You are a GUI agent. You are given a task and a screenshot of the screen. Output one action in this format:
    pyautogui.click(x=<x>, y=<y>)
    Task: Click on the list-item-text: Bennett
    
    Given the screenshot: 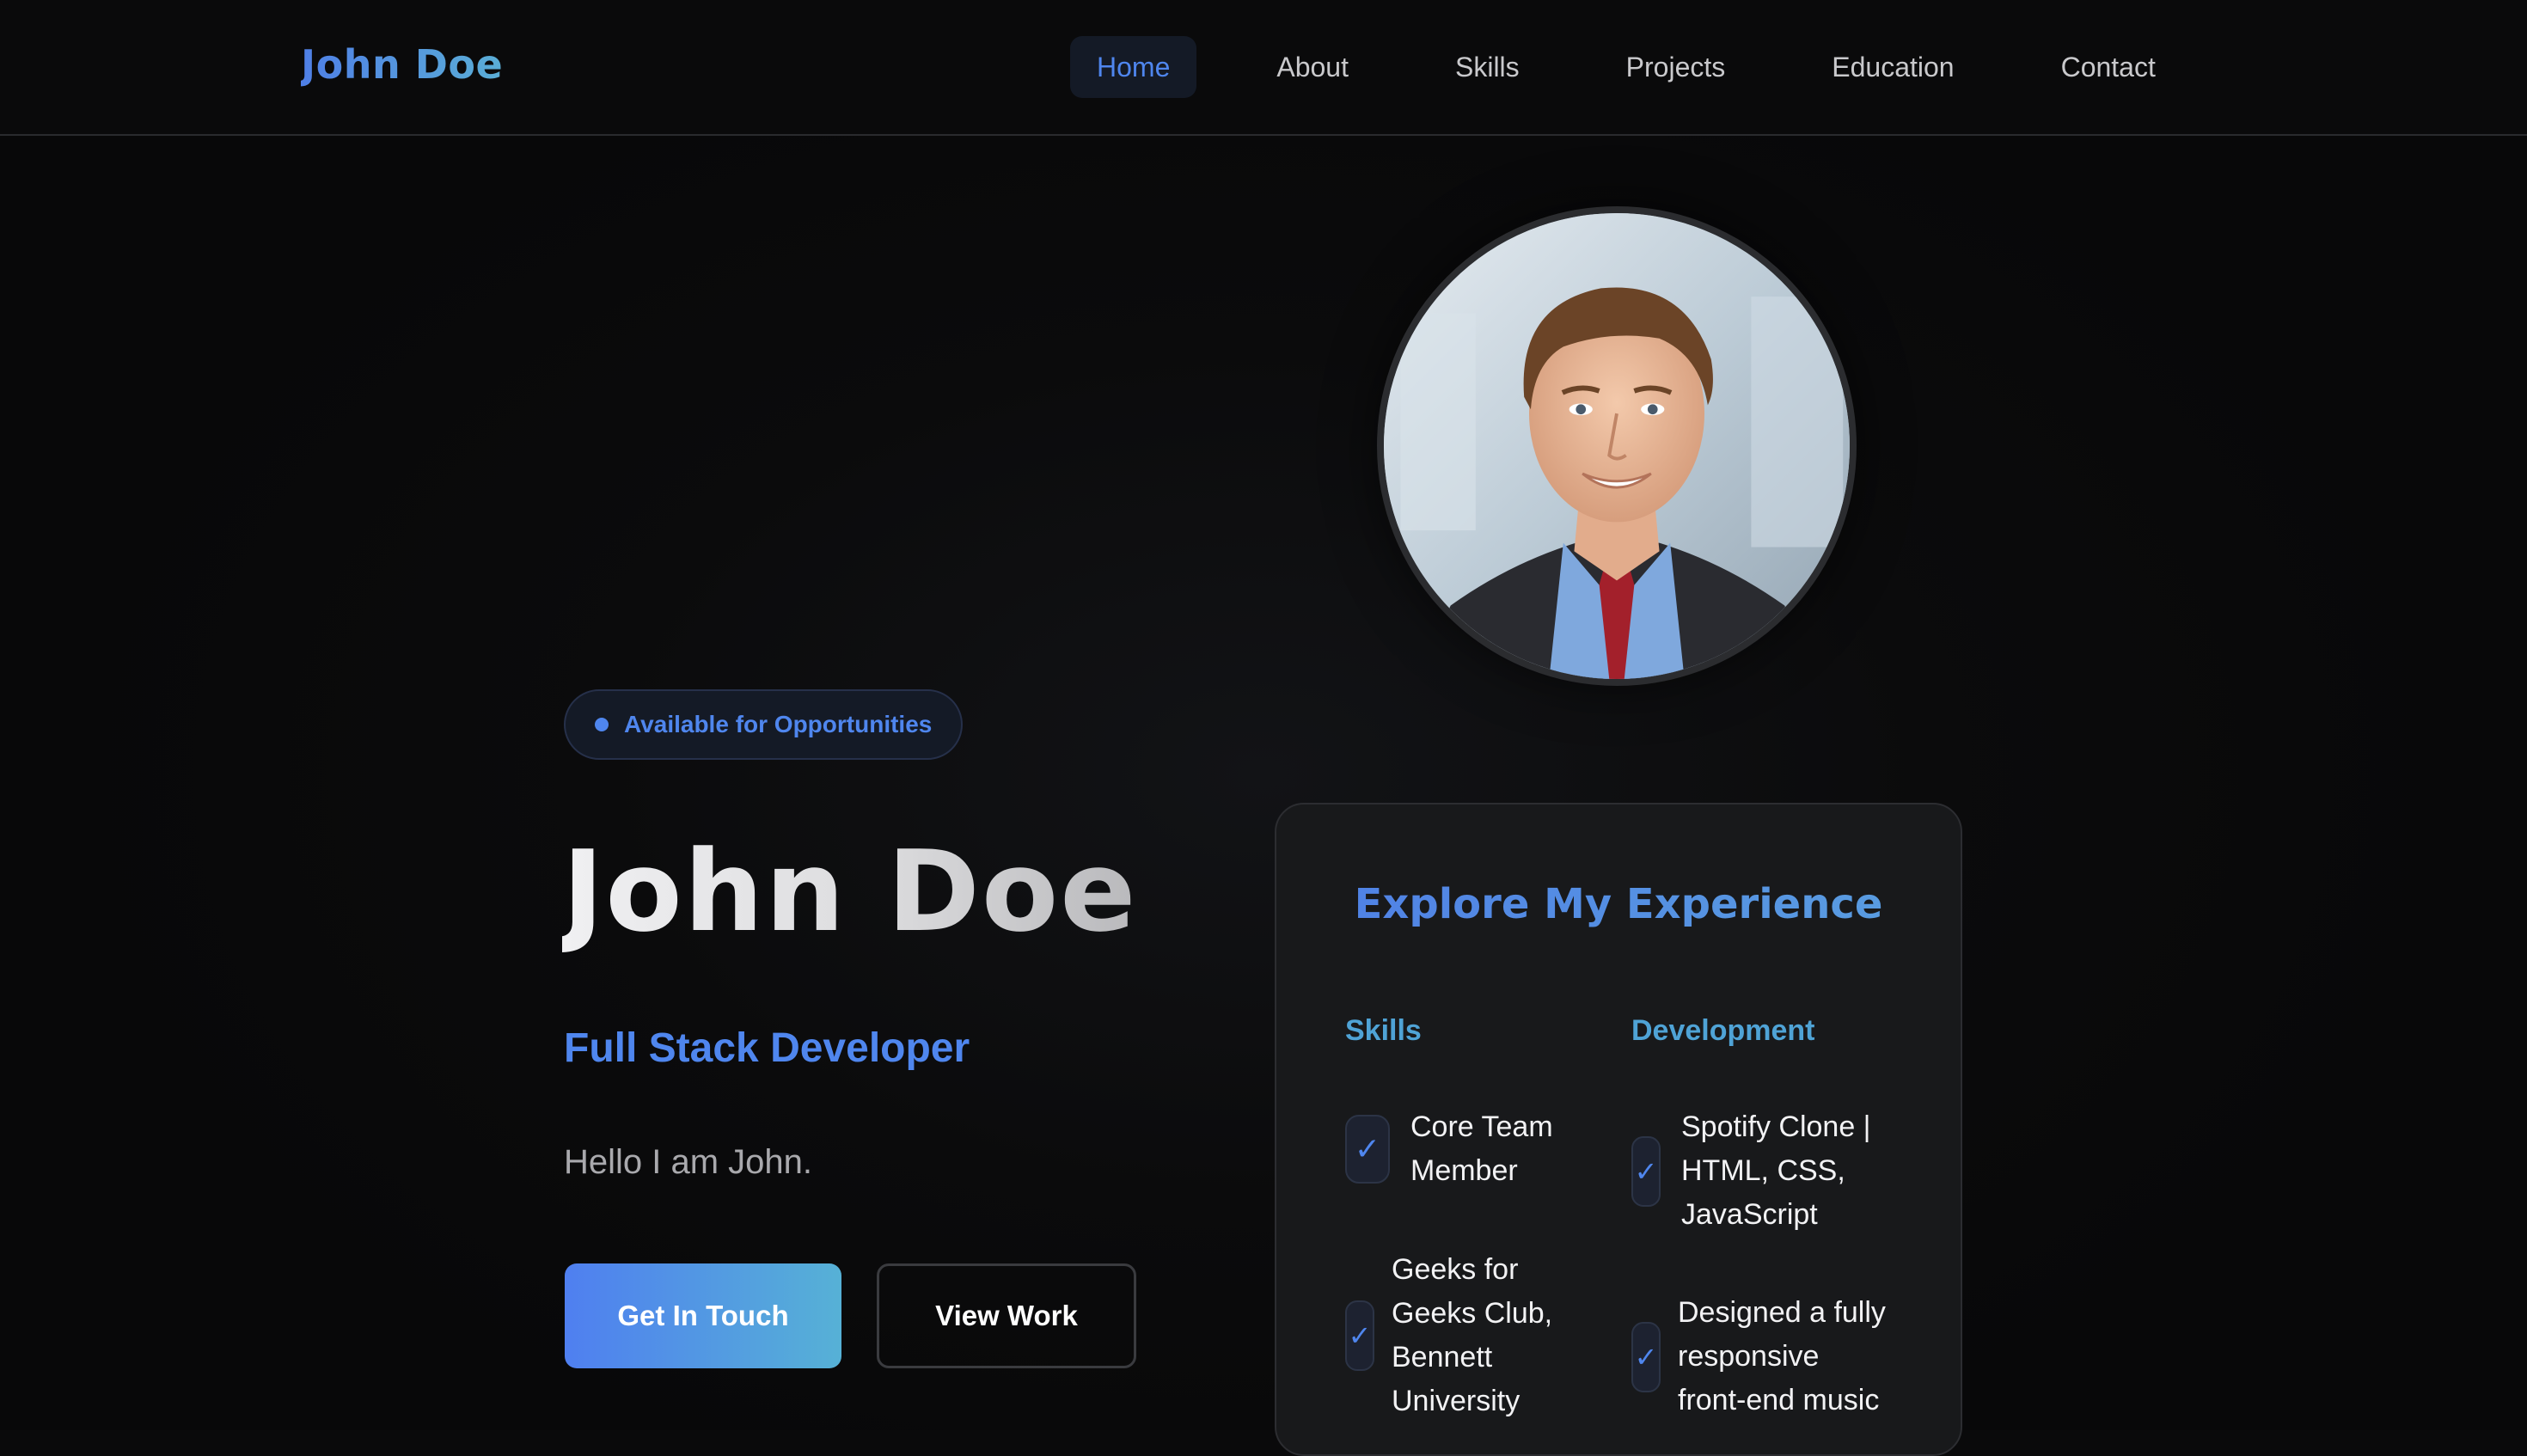 What is the action you would take?
    pyautogui.click(x=1443, y=1357)
    